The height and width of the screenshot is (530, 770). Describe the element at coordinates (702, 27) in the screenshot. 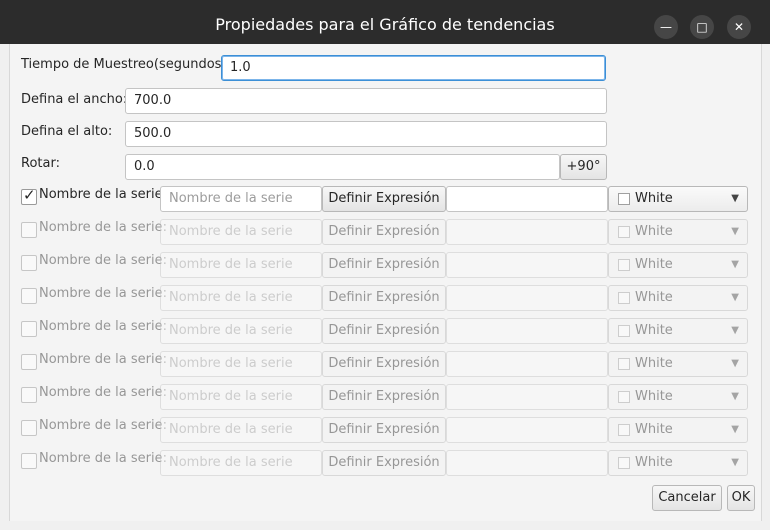

I see `maximize-icon: □` at that location.